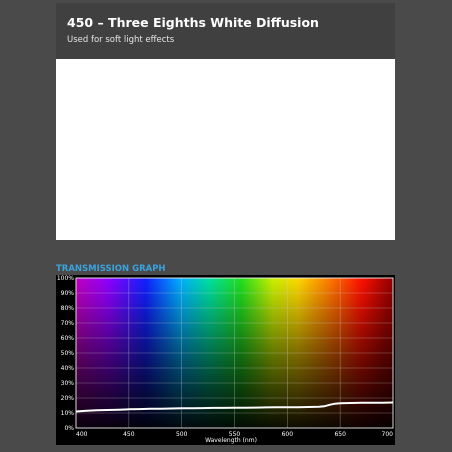  I want to click on y-tick-label: 0%, so click(69, 428).